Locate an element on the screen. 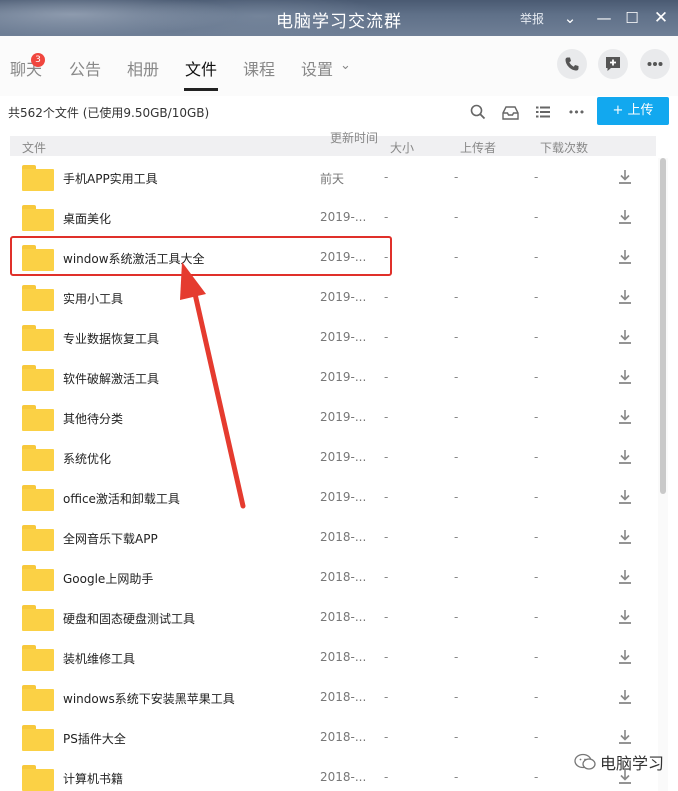  file-row: 系统优化 2019-... - - - is located at coordinates (325, 458).